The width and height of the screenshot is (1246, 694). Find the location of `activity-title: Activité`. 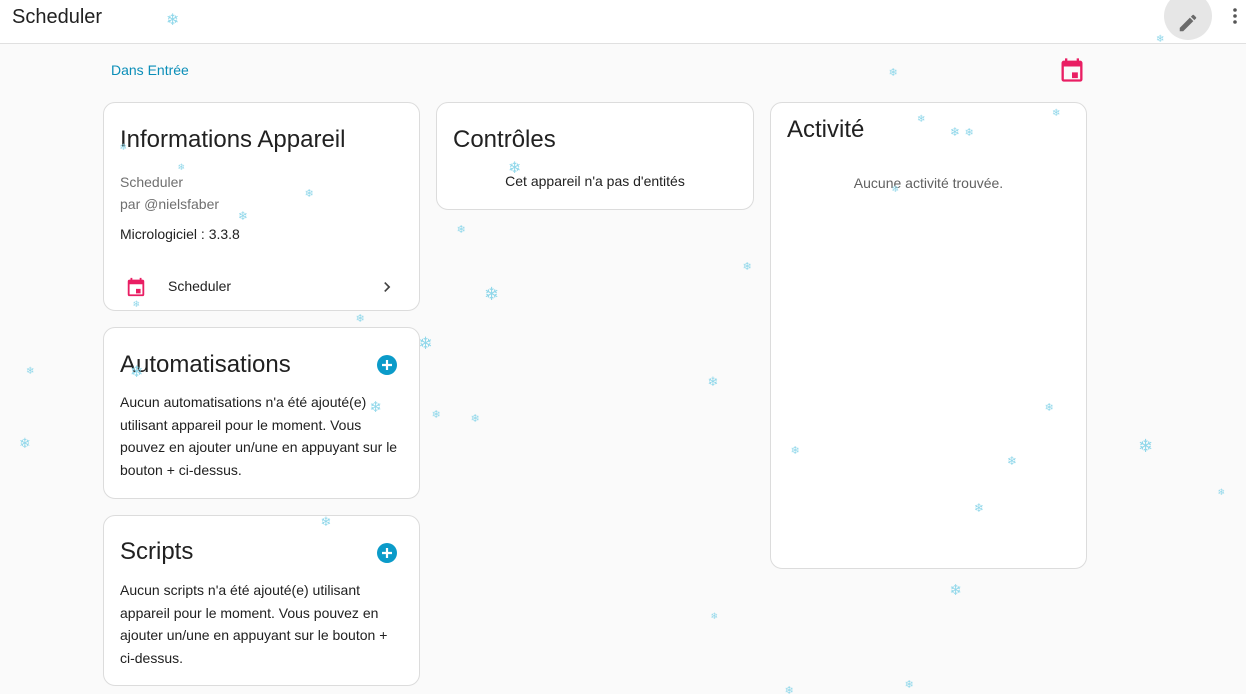

activity-title: Activité is located at coordinates (826, 129).